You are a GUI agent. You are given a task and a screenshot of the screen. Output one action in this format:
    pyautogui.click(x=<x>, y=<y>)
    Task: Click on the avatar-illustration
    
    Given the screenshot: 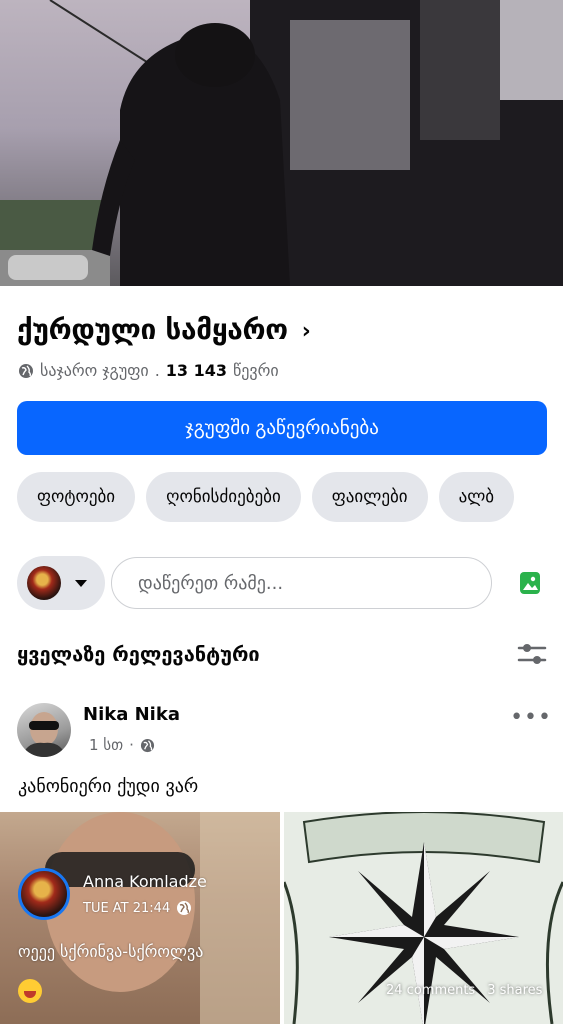 What is the action you would take?
    pyautogui.click(x=44, y=734)
    